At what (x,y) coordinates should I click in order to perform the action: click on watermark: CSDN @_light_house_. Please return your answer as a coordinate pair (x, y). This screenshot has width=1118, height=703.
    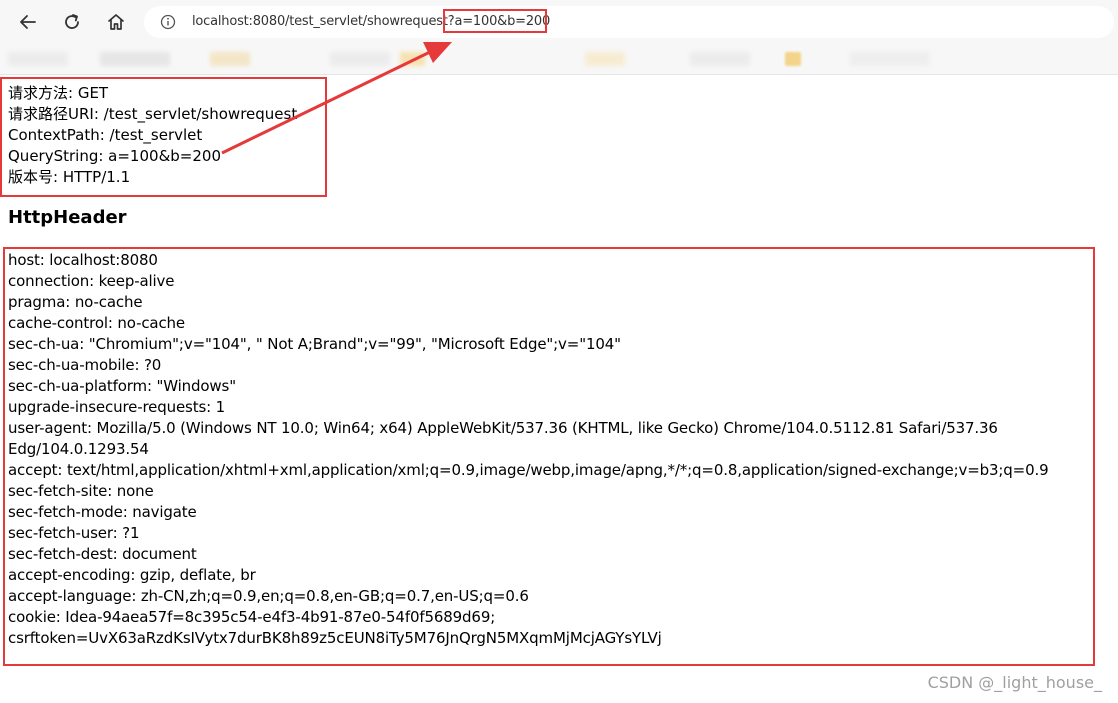
    Looking at the image, I should click on (1014, 682).